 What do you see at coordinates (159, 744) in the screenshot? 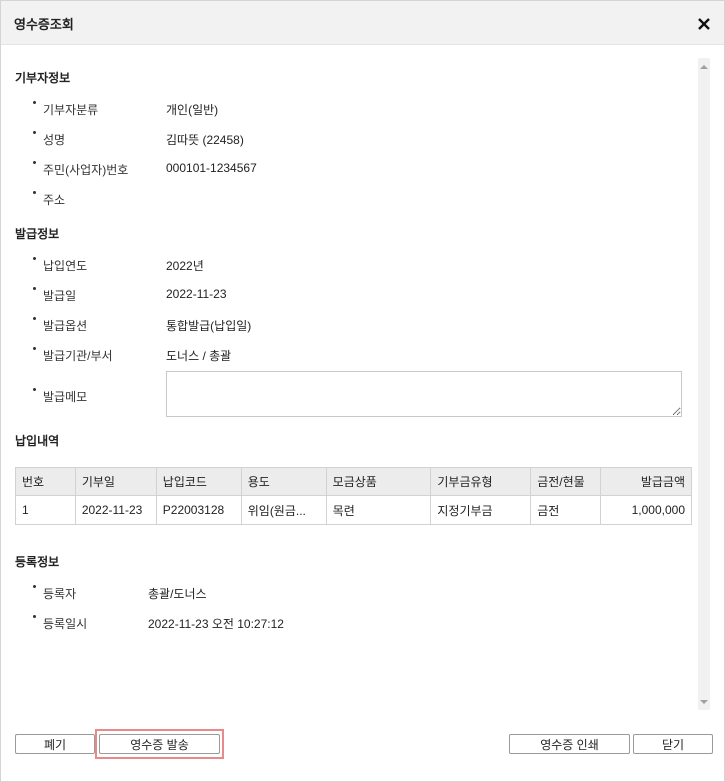
I see `send-receipt-button: 영수증 발송` at bounding box center [159, 744].